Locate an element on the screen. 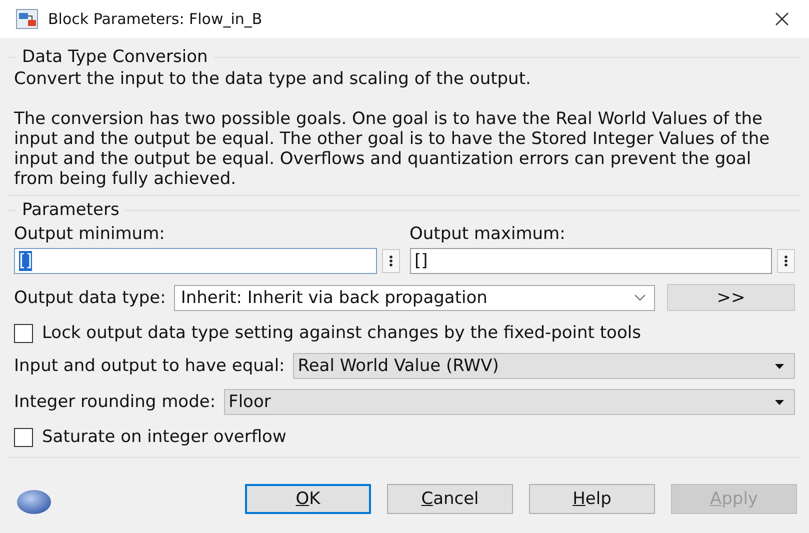 The image size is (809, 533). dialog-button: OK is located at coordinates (308, 499).